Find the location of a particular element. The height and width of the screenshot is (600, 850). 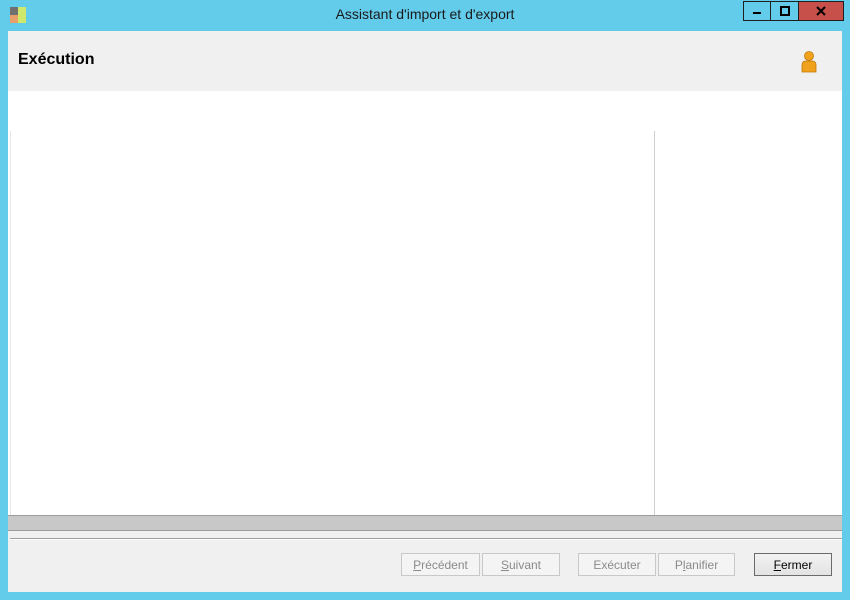

previous-label: récédent is located at coordinates (444, 564).